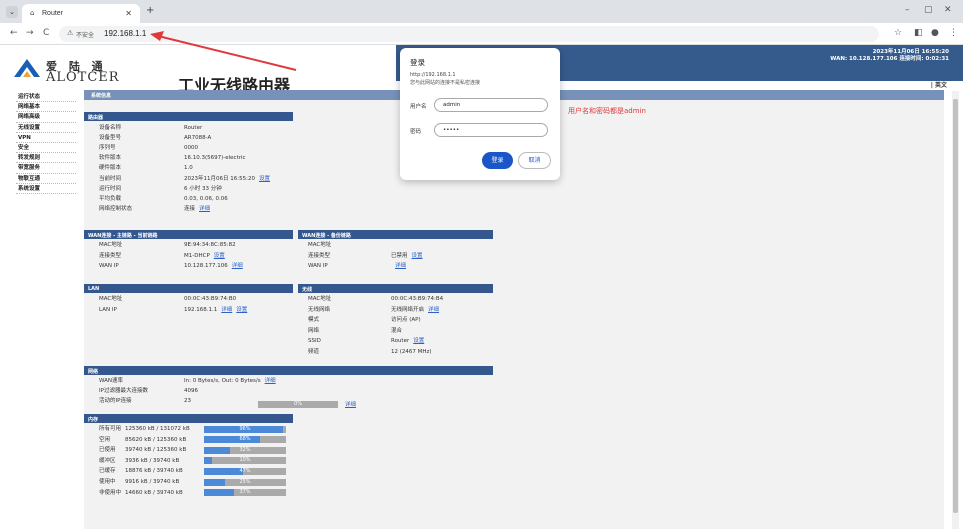  Describe the element at coordinates (314, 351) in the screenshot. I see `row-key: 频道` at that location.